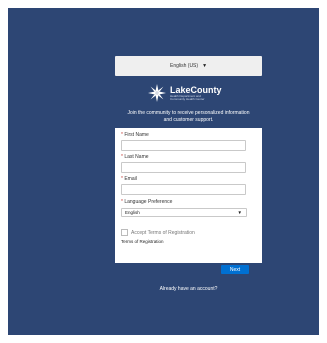 The height and width of the screenshot is (343, 327). Describe the element at coordinates (188, 289) in the screenshot. I see `already-have-account-link: Already have an account?` at that location.